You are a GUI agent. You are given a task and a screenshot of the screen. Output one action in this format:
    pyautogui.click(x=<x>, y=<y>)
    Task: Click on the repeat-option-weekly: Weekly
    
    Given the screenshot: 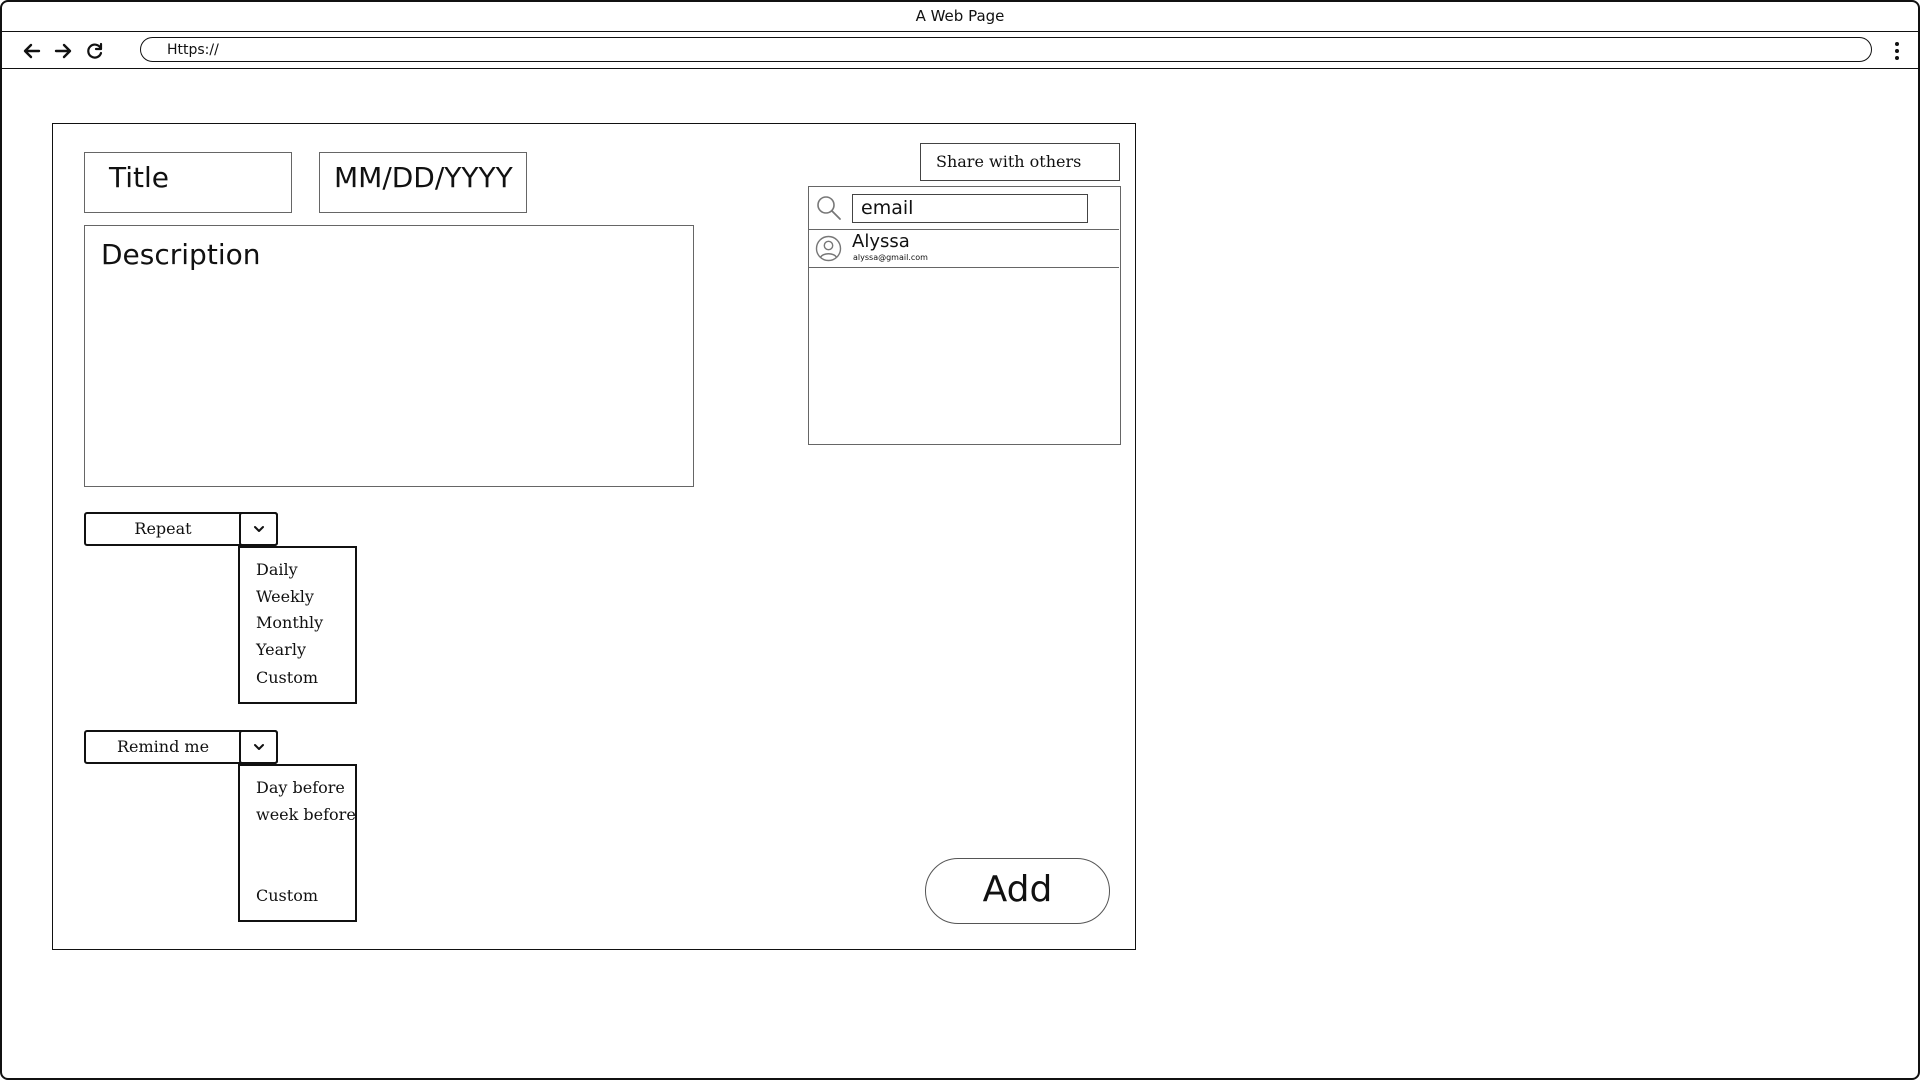 What is the action you would take?
    pyautogui.click(x=285, y=596)
    